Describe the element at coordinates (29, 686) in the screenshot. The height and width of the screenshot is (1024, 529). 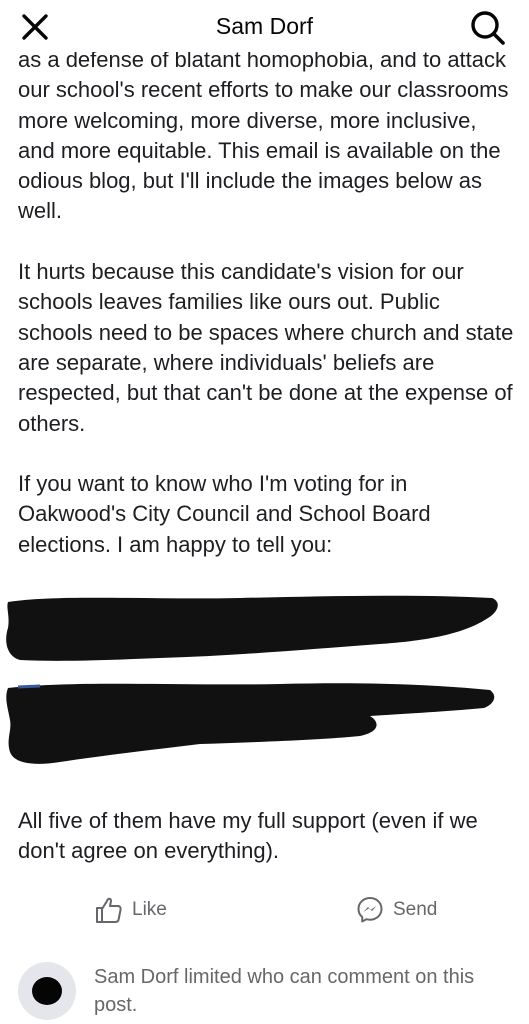
I see `link-fragment` at that location.